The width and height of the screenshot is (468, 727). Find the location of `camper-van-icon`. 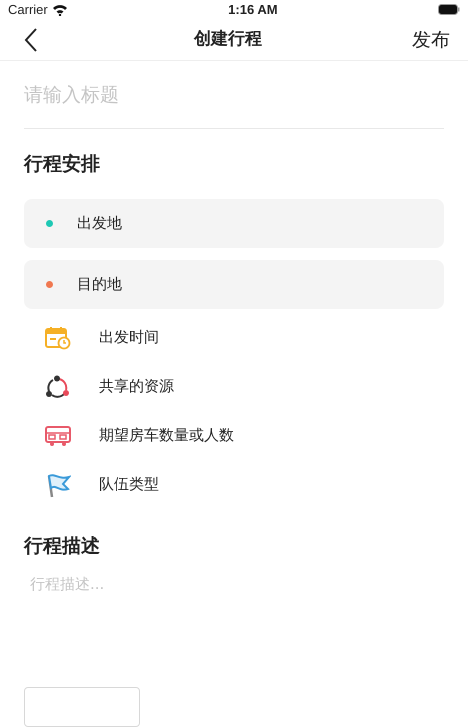

camper-van-icon is located at coordinates (58, 435).